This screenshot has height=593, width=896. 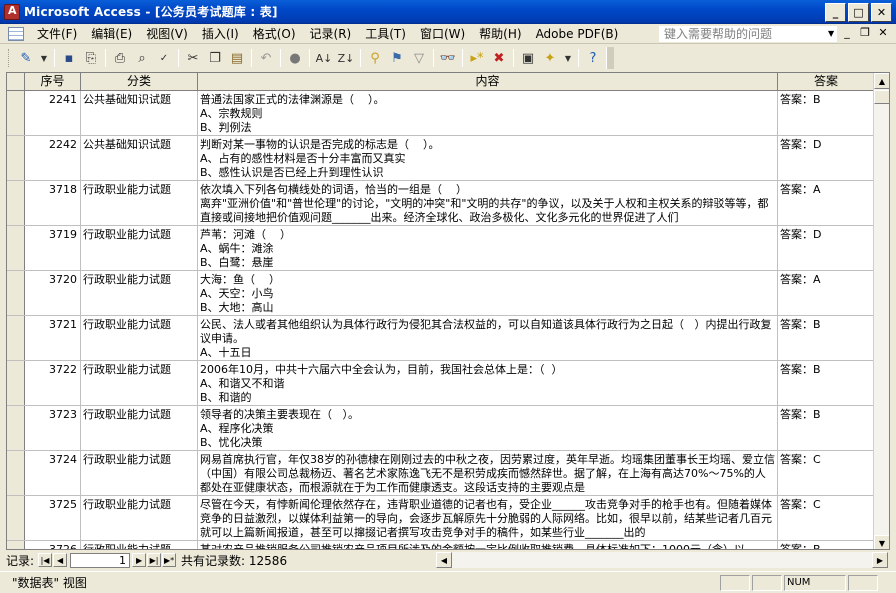 I want to click on cut-icon: ✂, so click(x=193, y=58).